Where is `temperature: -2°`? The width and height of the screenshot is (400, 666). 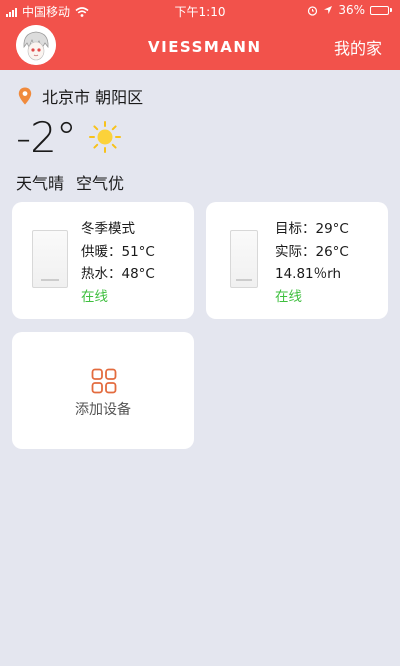 temperature: -2° is located at coordinates (46, 137).